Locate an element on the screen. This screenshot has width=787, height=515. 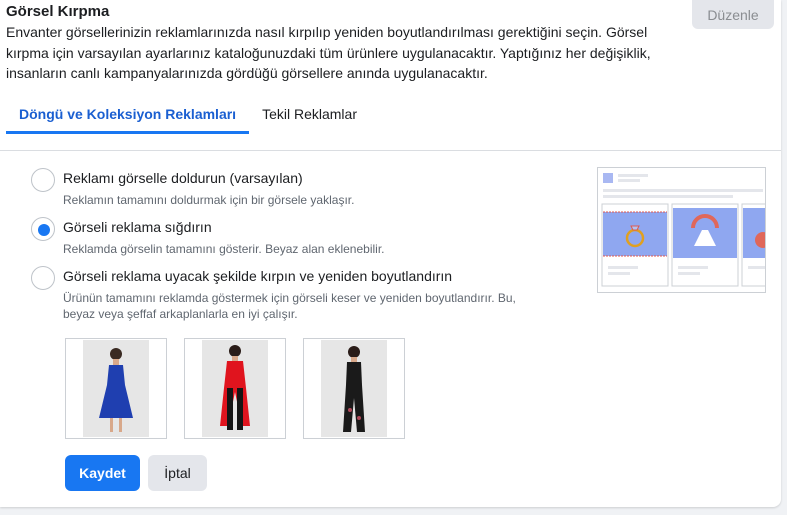
radio-fill is located at coordinates (43, 180).